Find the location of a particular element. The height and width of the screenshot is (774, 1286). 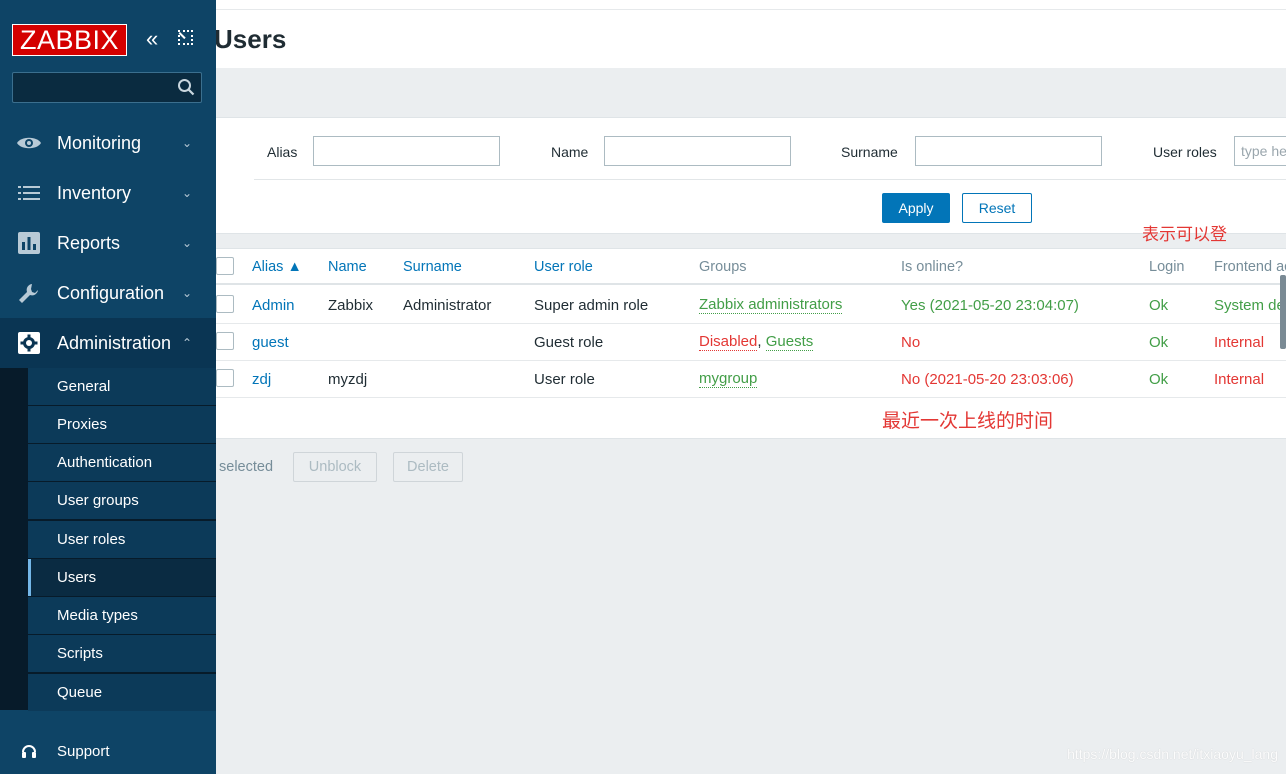

sidebar-search is located at coordinates (107, 87).